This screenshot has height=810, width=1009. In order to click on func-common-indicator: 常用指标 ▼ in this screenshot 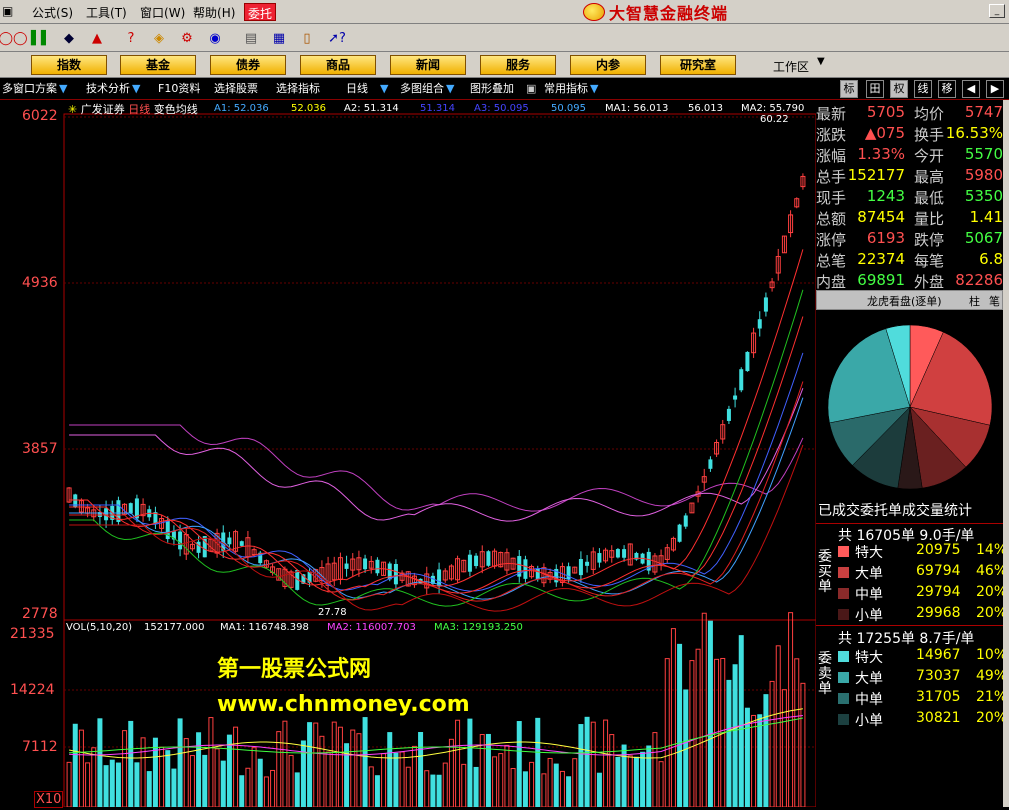, I will do `click(571, 89)`.